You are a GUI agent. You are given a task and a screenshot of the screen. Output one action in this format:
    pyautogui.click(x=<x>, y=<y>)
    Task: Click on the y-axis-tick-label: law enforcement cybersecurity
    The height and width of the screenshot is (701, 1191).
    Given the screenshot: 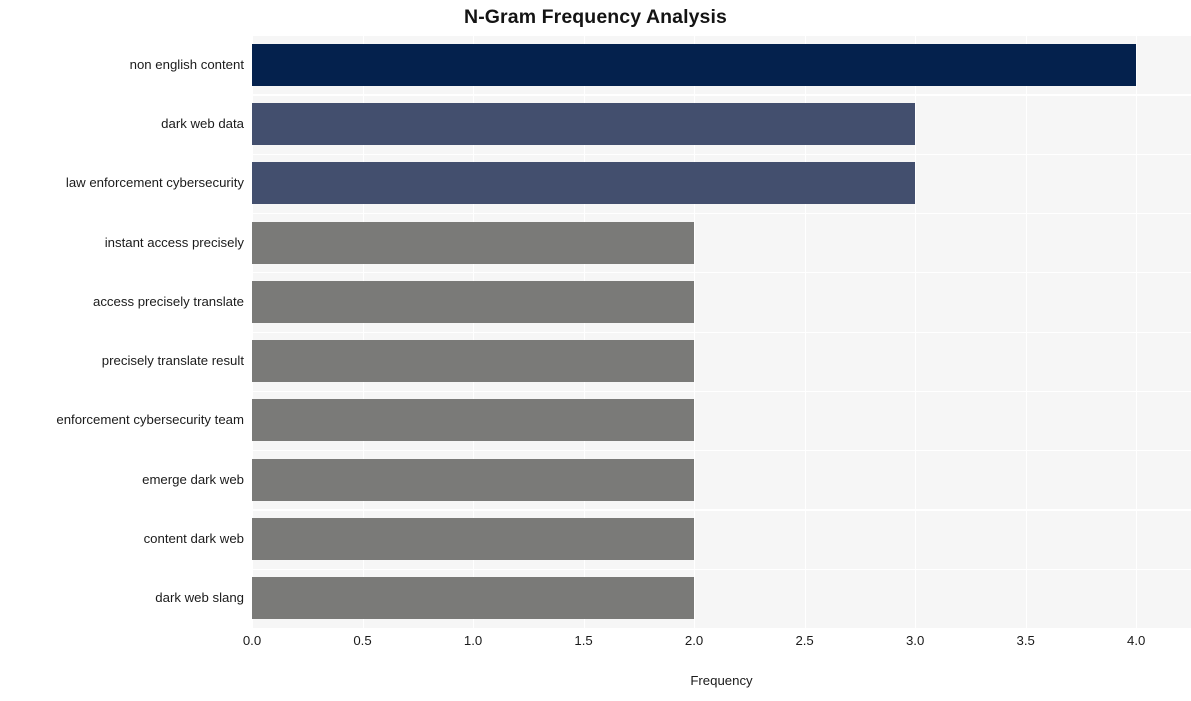 What is the action you would take?
    pyautogui.click(x=154, y=183)
    